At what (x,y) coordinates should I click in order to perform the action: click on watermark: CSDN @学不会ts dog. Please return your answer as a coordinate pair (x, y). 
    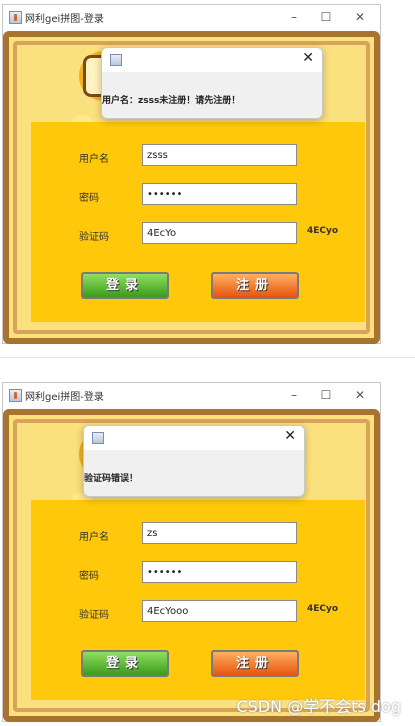
    Looking at the image, I should click on (318, 706).